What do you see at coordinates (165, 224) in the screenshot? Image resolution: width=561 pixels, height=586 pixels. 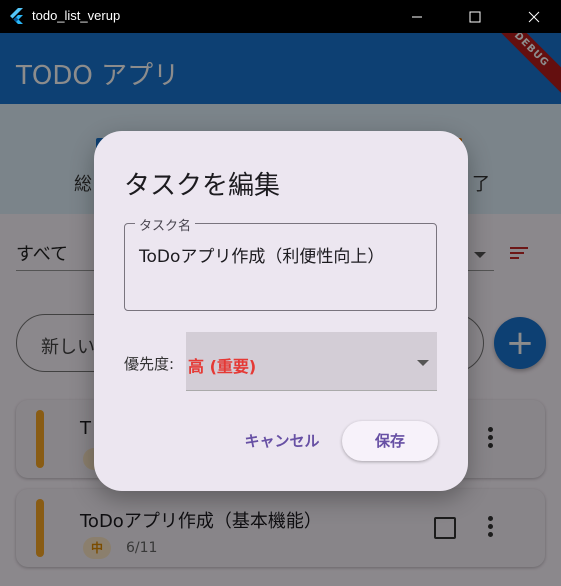 I see `task-name-label: タスク名` at bounding box center [165, 224].